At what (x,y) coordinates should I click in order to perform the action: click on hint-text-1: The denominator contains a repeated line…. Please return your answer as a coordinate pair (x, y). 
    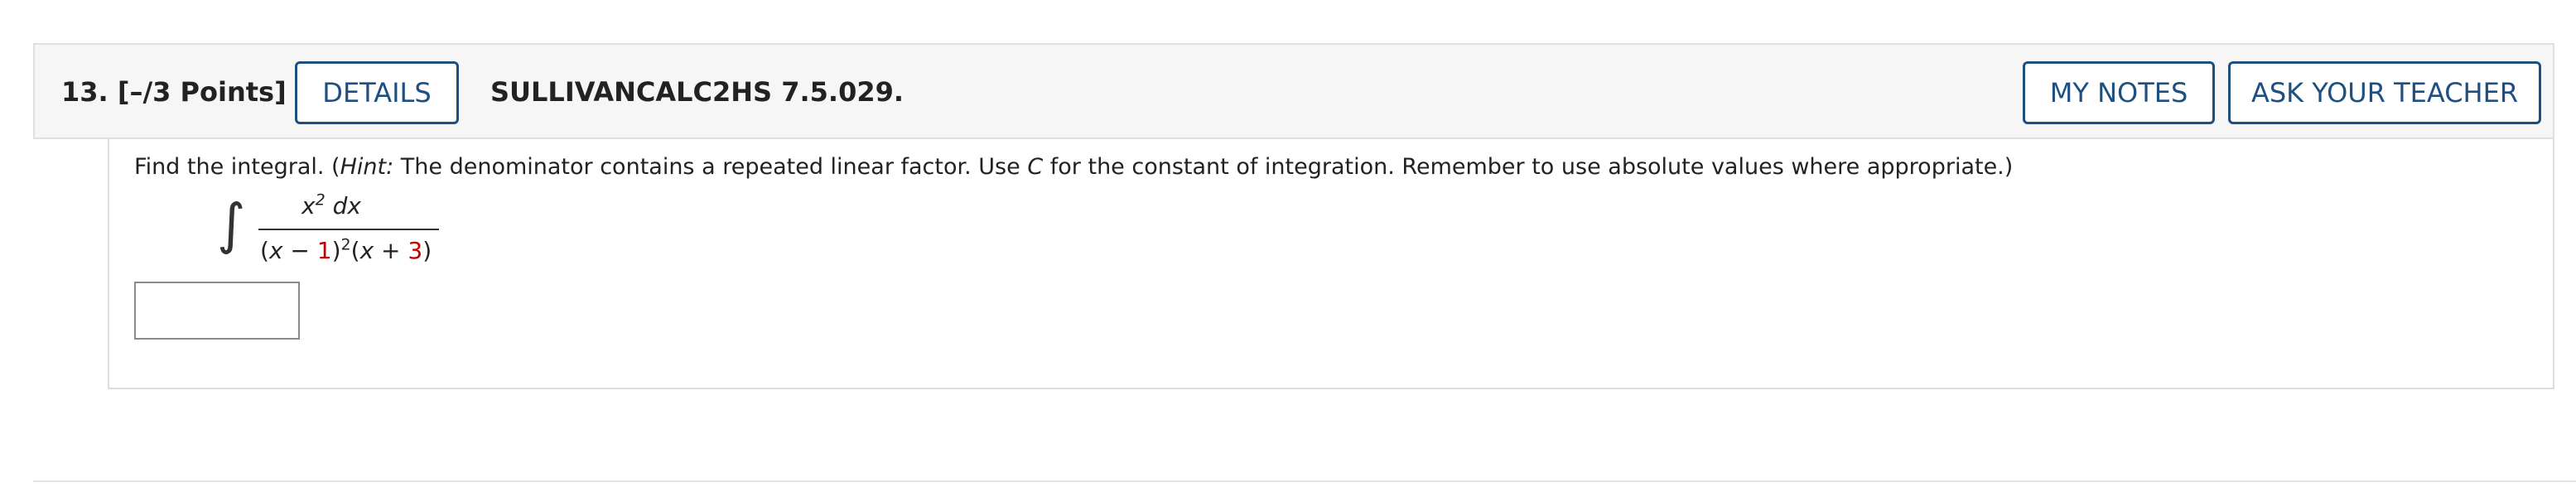
    Looking at the image, I should click on (710, 167).